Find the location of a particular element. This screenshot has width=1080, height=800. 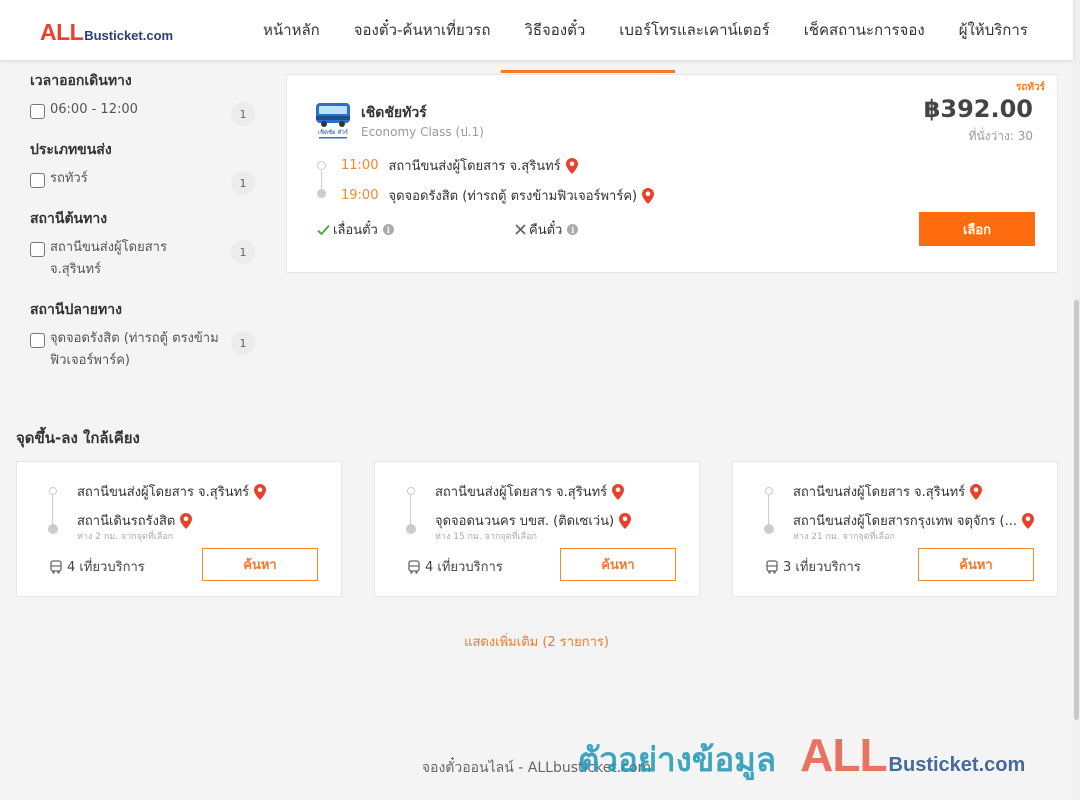

nav-check-status: เช็คสถานะการจอง is located at coordinates (864, 30).